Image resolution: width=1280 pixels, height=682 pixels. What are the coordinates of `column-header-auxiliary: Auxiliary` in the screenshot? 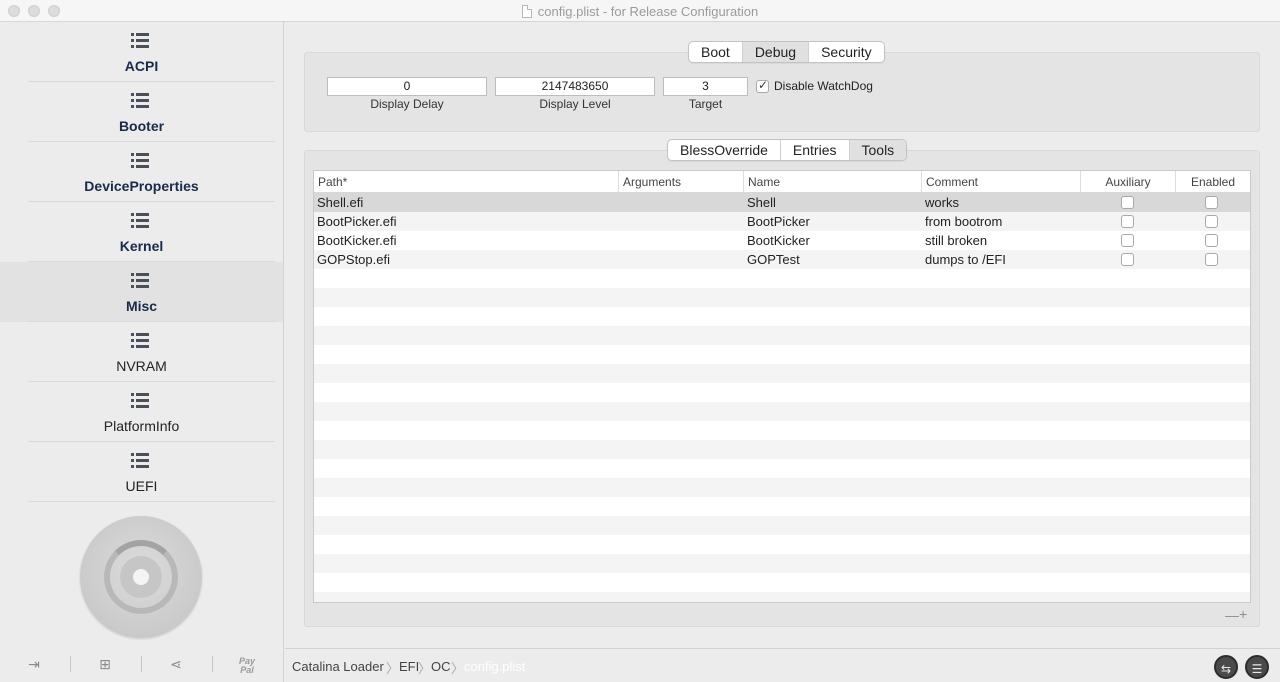 It's located at (1128, 182).